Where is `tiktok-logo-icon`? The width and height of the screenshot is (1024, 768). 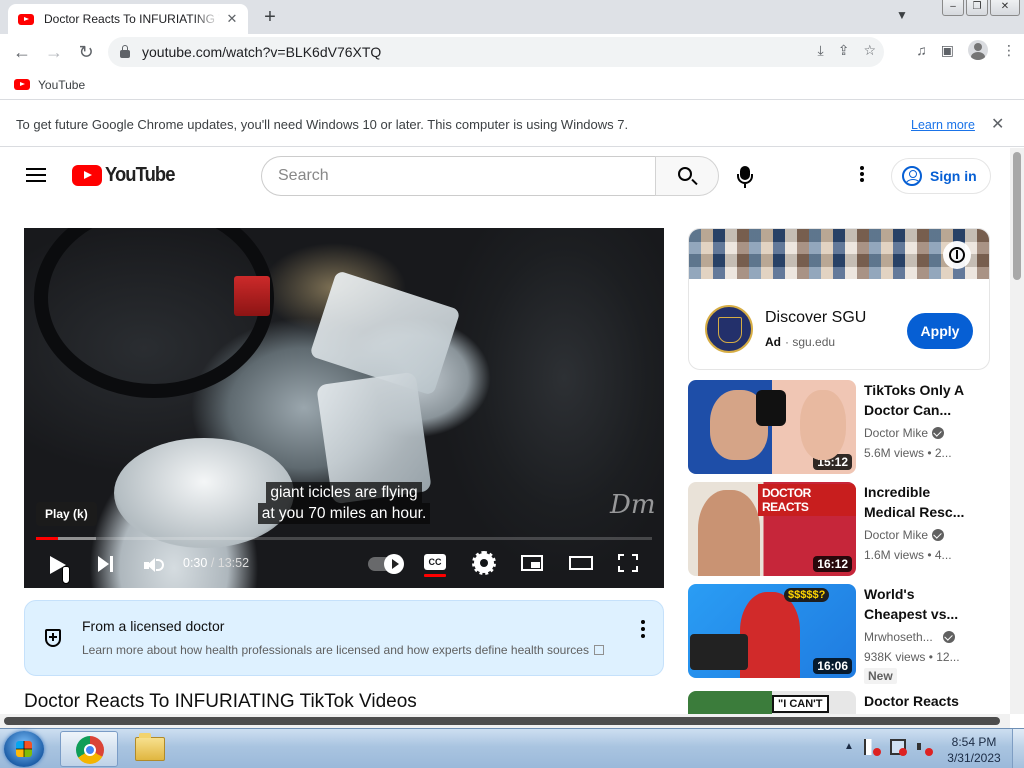
tiktok-logo-icon is located at coordinates (771, 408).